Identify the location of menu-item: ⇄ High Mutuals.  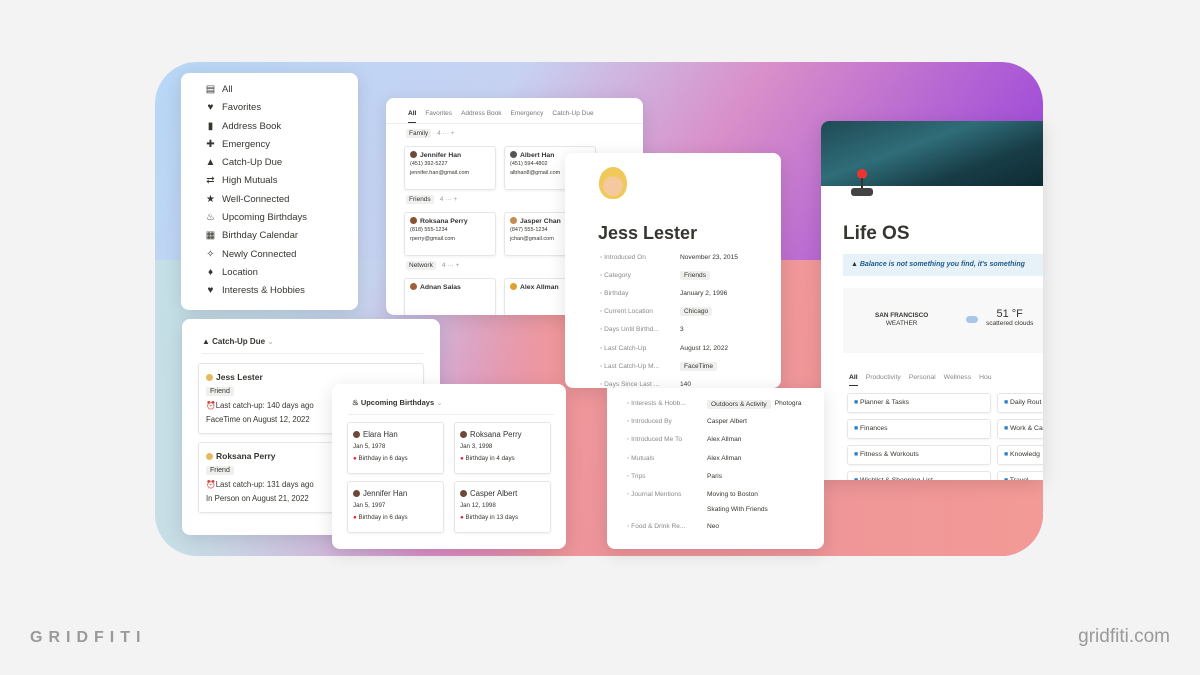
(269, 181).